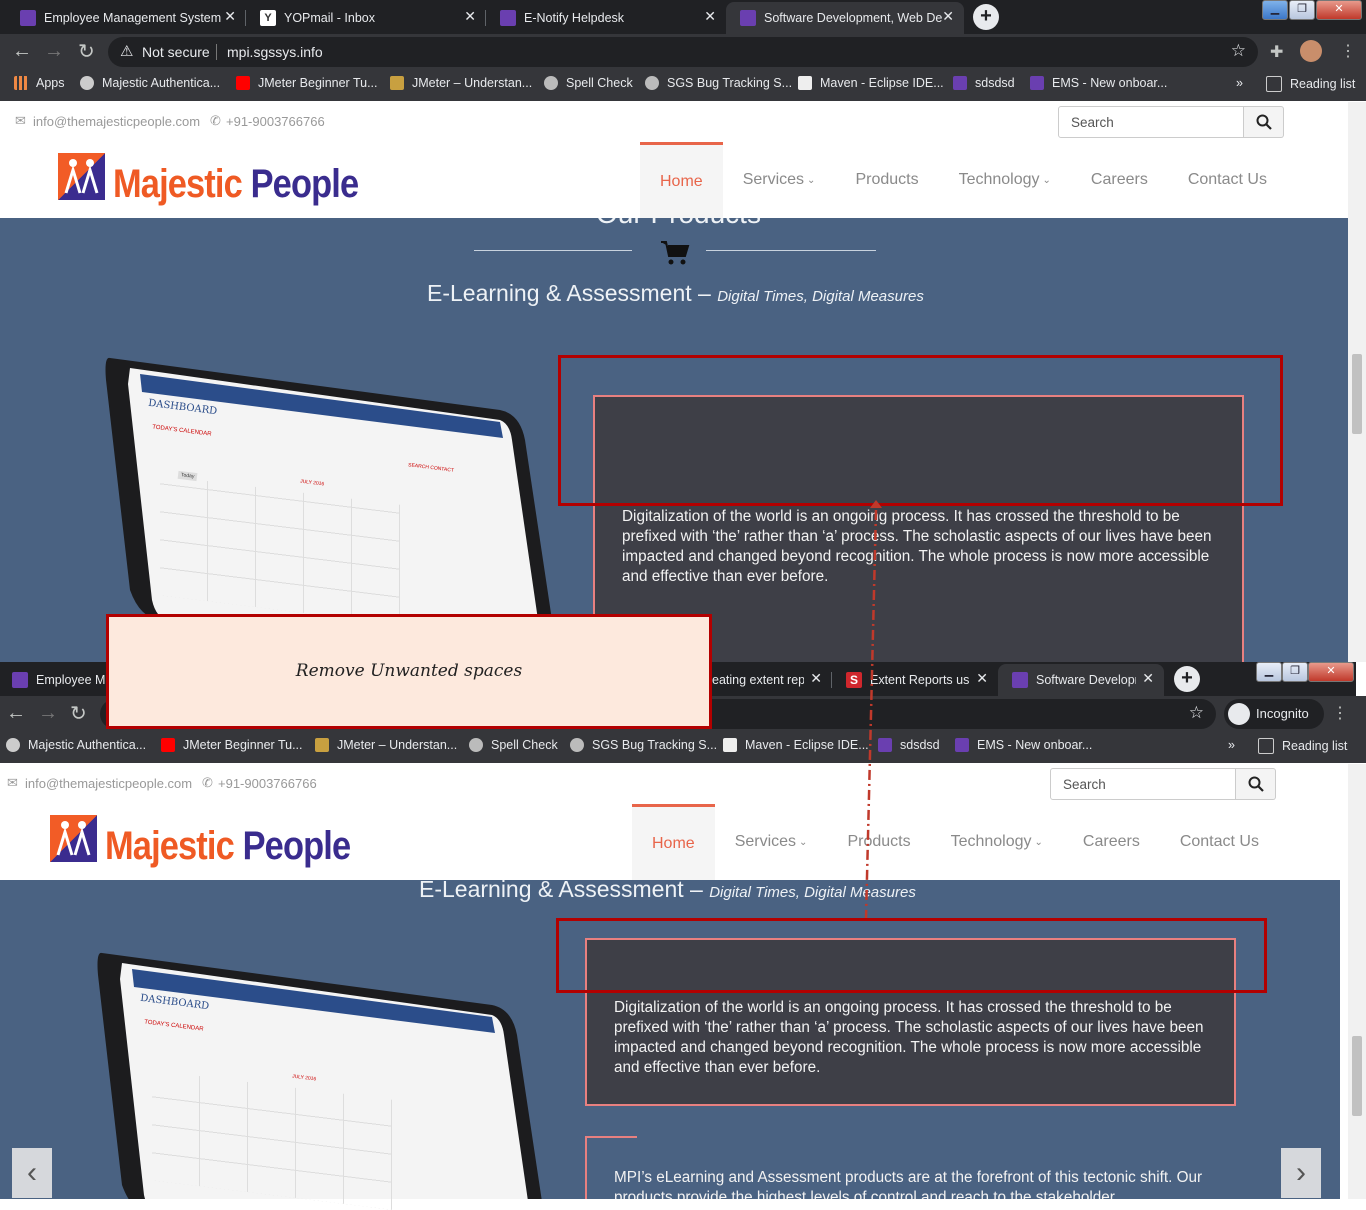 The width and height of the screenshot is (1366, 1210). Describe the element at coordinates (32, 1173) in the screenshot. I see `carousel-prev-button: ‹` at that location.